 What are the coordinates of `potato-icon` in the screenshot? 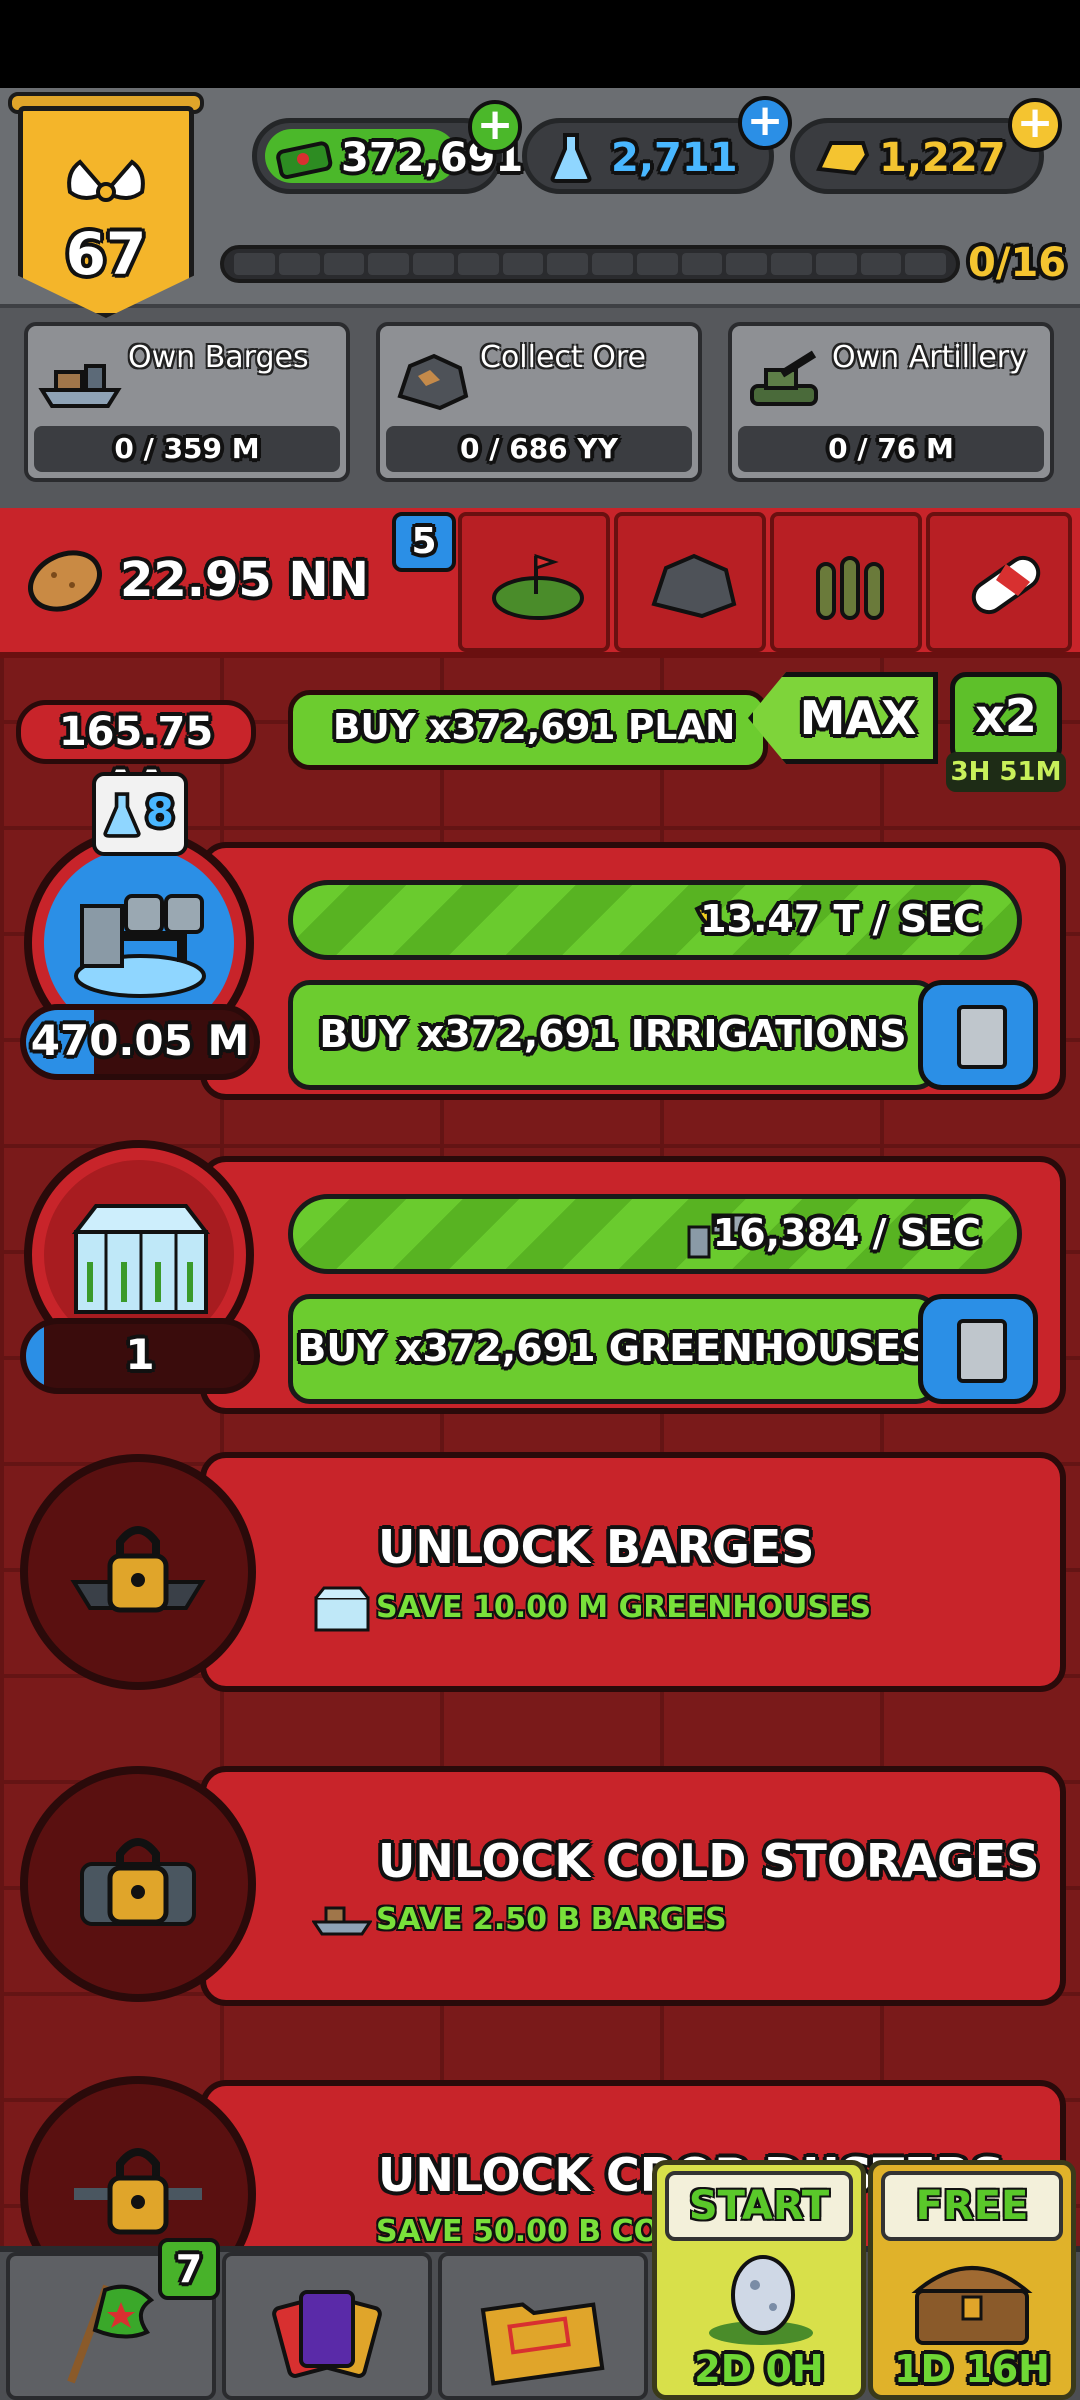 It's located at (65, 581).